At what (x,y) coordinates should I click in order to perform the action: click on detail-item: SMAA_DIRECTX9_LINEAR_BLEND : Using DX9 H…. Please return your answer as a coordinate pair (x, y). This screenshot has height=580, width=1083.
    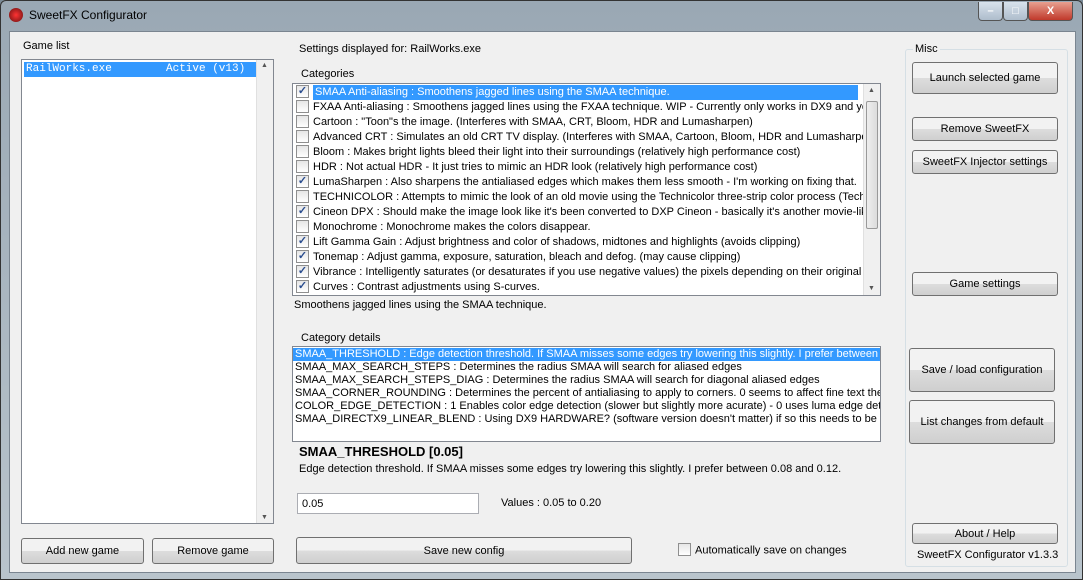
    Looking at the image, I should click on (586, 419).